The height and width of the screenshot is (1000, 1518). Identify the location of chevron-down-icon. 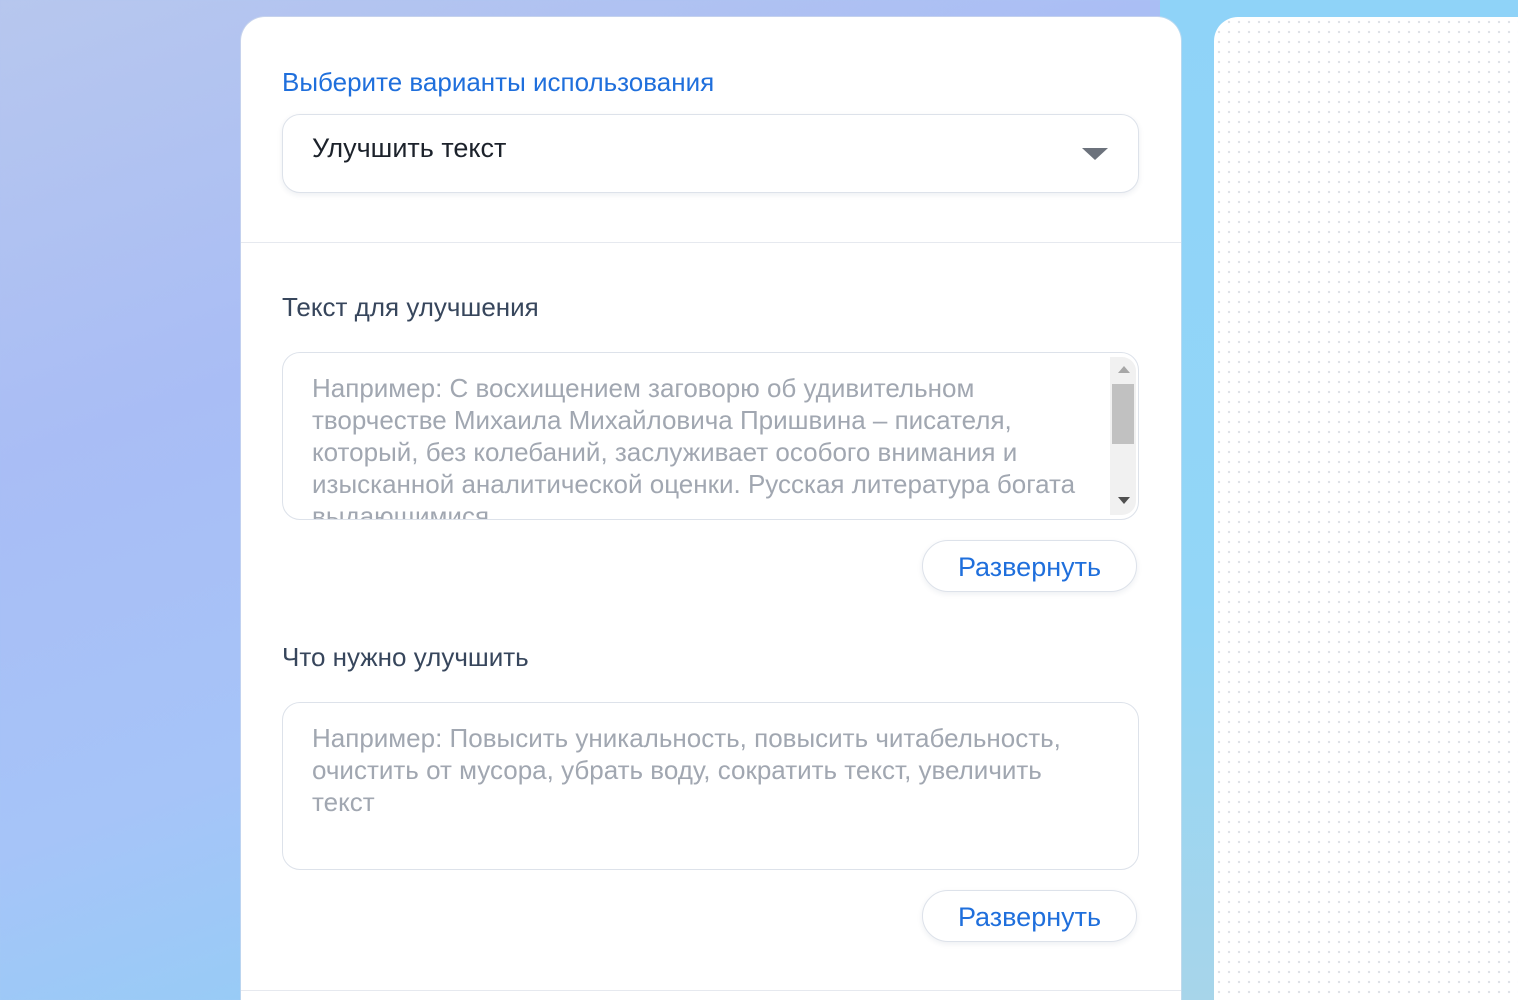
(1095, 154).